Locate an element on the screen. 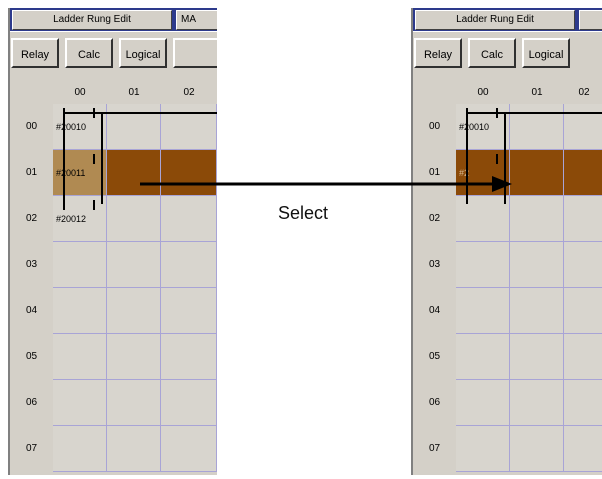 This screenshot has width=602, height=479. title-bar: Ladder Rung Edit is located at coordinates (507, 19).